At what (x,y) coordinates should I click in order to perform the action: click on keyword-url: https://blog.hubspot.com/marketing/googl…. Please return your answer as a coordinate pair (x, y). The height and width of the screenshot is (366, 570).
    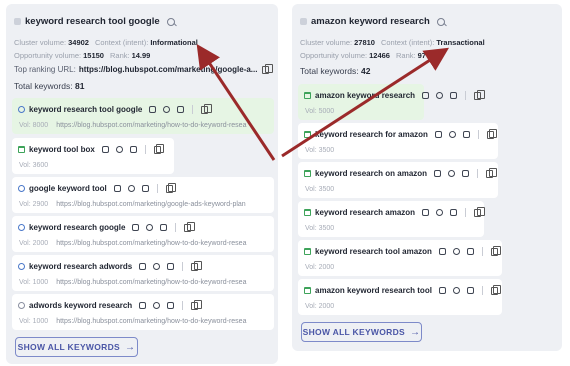
    Looking at the image, I should click on (151, 204).